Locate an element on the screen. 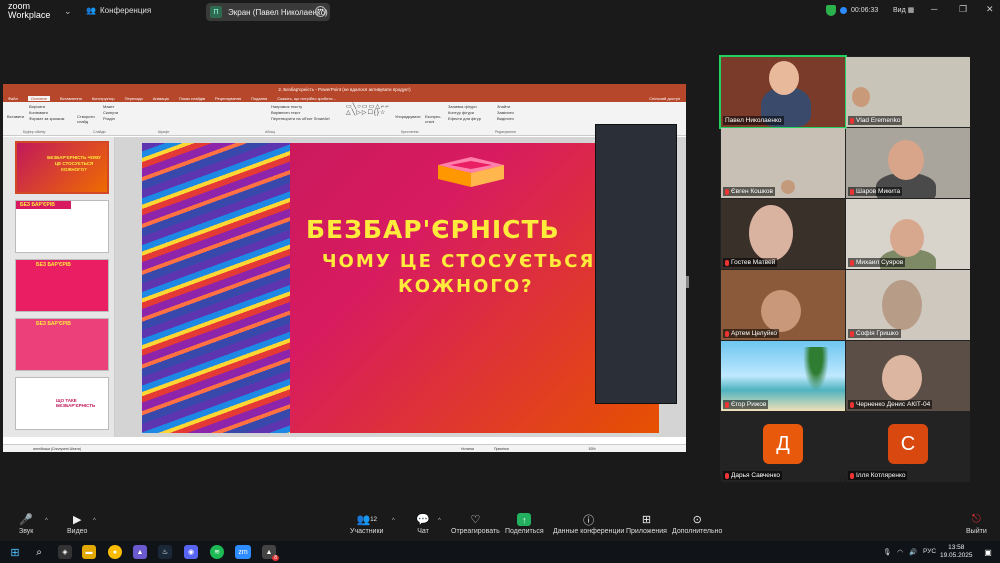  share-screen-button: ↑ Поделиться is located at coordinates (524, 524).